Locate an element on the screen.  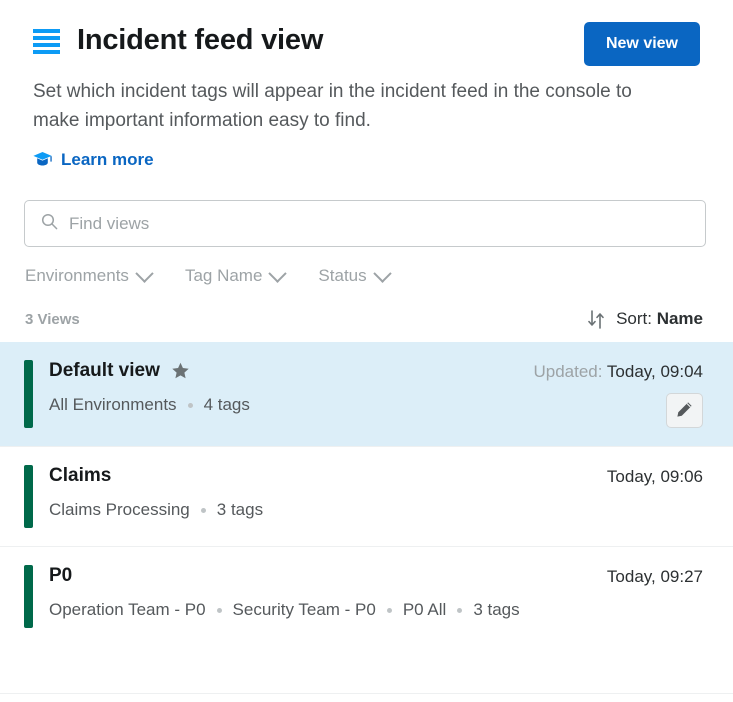
learn-more-link: Learn more is located at coordinates (93, 160).